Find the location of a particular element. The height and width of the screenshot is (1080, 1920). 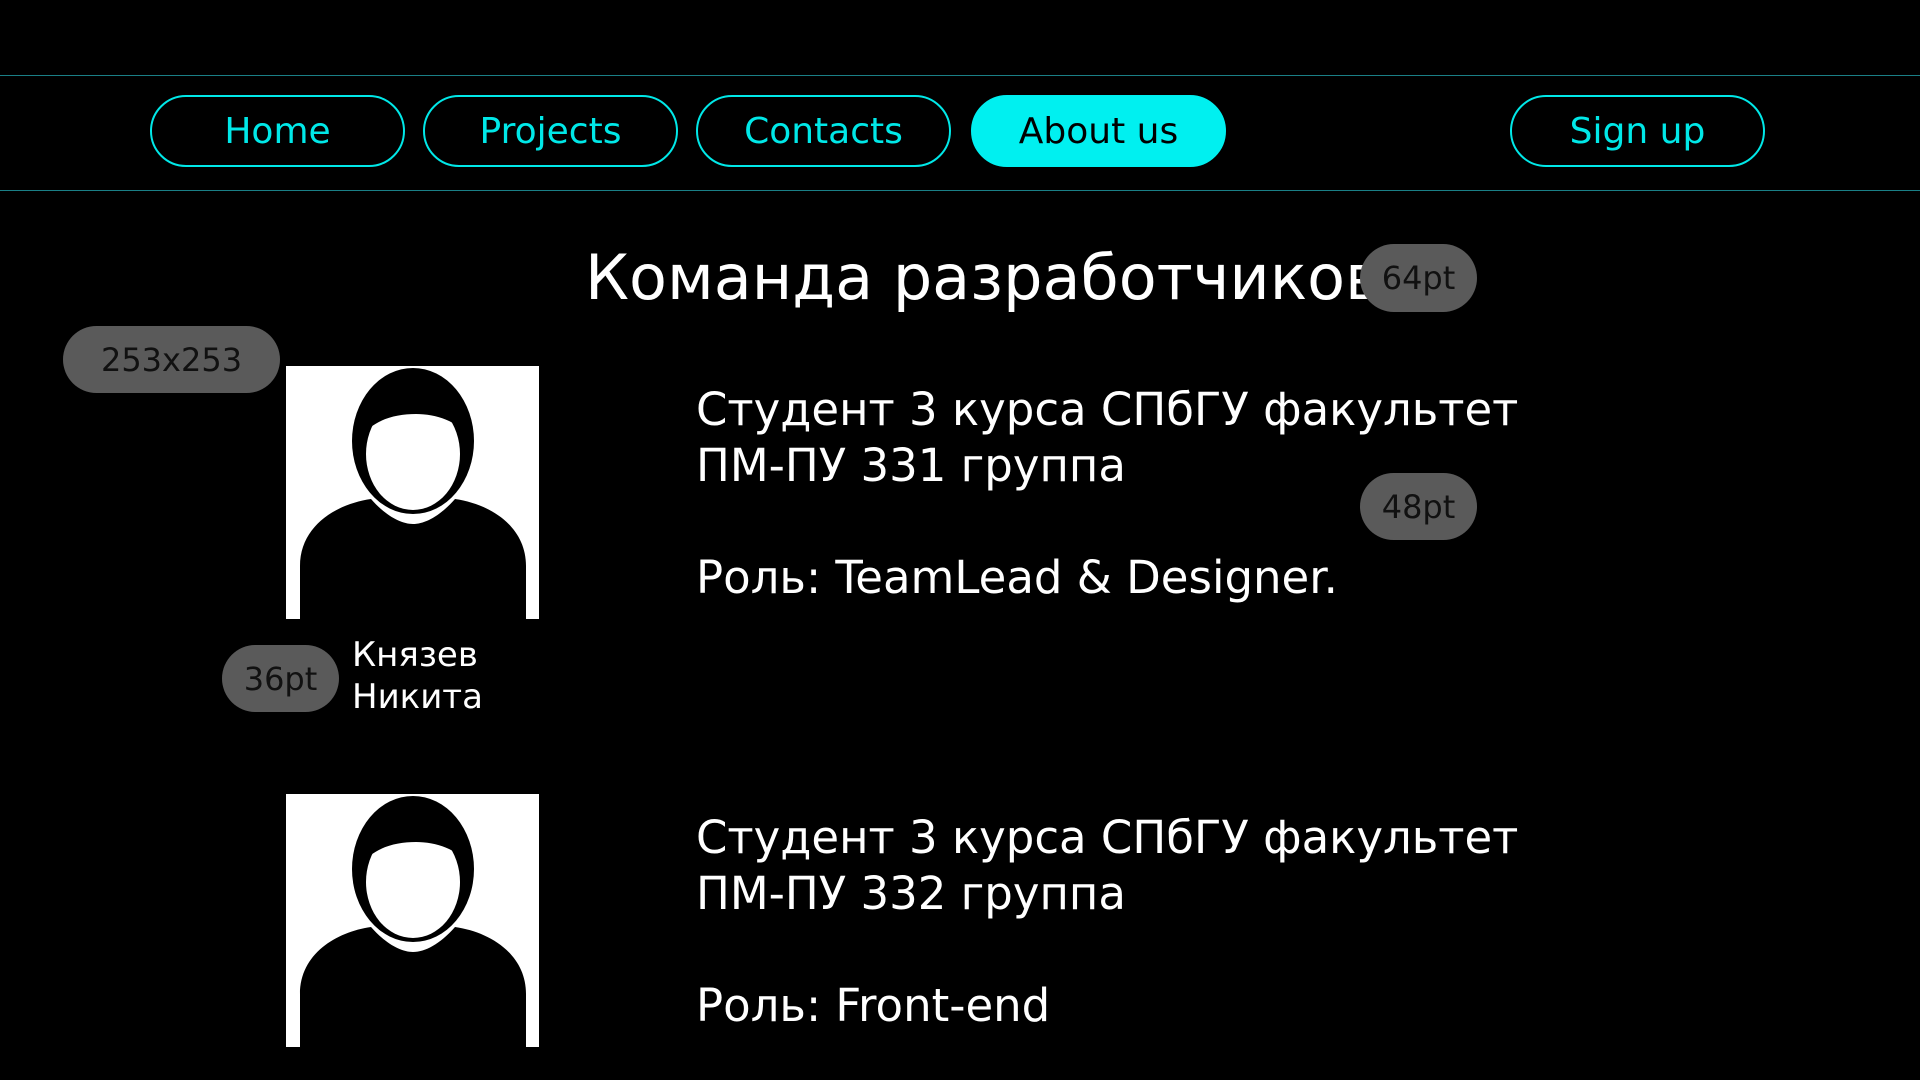

header-divider-top is located at coordinates (960, 75).